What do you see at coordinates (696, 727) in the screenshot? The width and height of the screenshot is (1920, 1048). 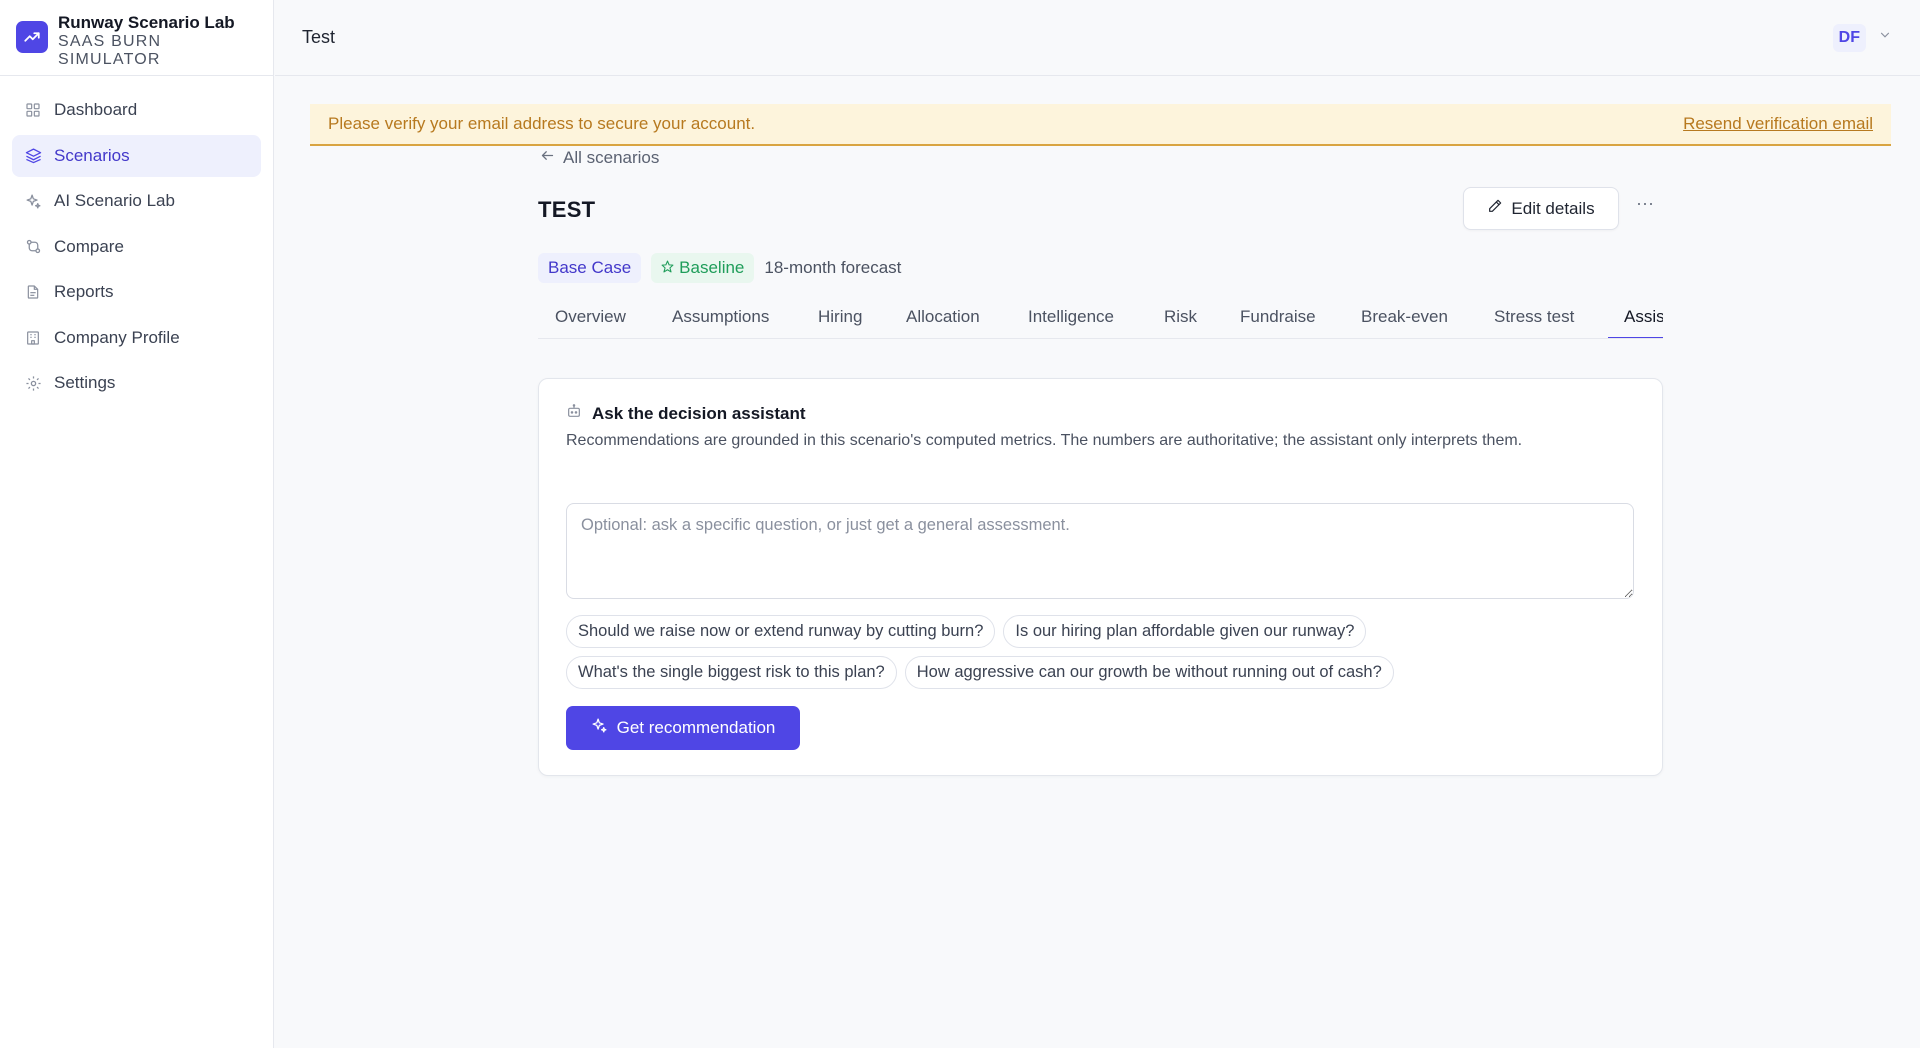 I see `get-recommendation-label: Get recommendation` at bounding box center [696, 727].